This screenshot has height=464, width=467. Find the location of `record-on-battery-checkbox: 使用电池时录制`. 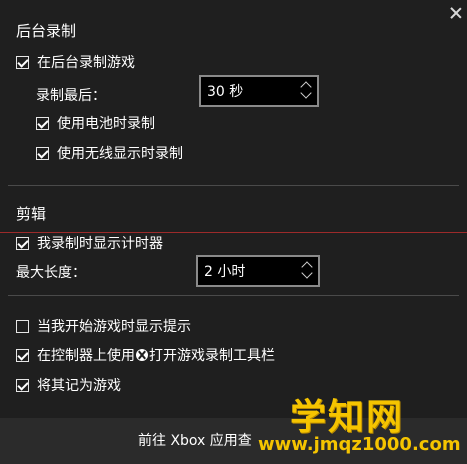

record-on-battery-checkbox: 使用电池时录制 is located at coordinates (95, 123).